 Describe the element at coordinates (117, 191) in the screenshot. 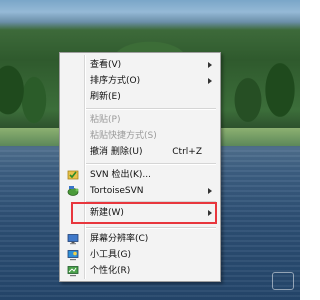

I see `menu-item-label: TortoiseSVN` at that location.